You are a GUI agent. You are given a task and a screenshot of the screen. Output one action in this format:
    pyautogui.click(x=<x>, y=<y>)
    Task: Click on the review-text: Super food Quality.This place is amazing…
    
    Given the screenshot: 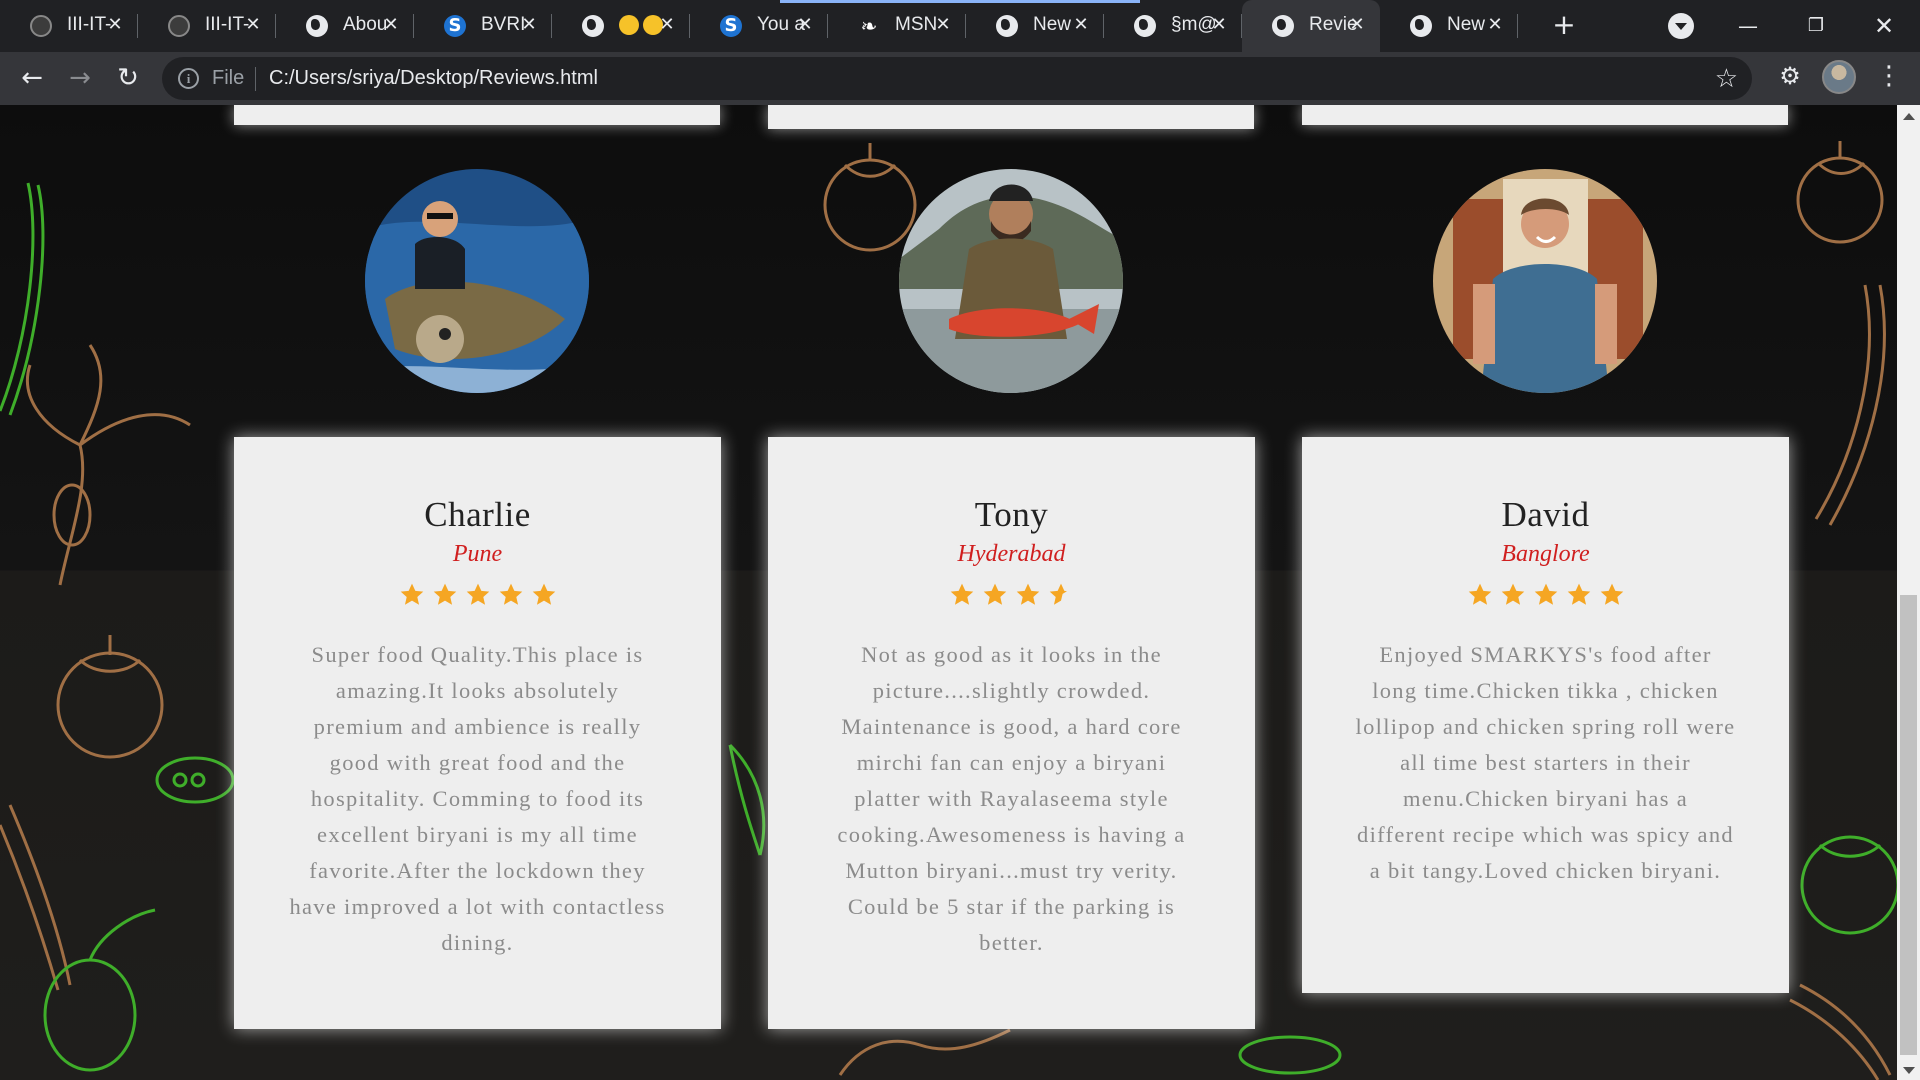 What is the action you would take?
    pyautogui.click(x=477, y=798)
    